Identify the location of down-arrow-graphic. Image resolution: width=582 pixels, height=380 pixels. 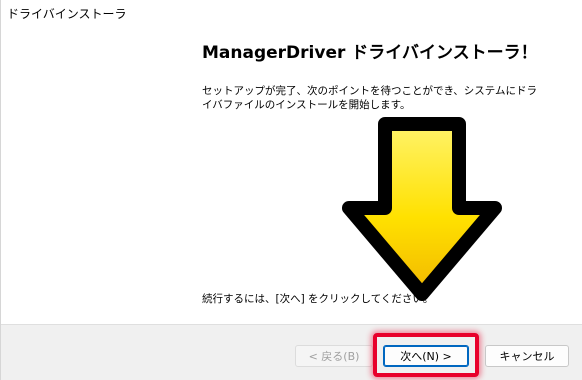
(422, 209).